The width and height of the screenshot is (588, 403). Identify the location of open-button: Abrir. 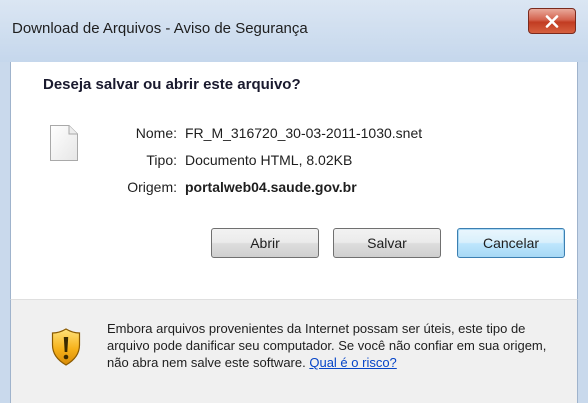
(265, 243).